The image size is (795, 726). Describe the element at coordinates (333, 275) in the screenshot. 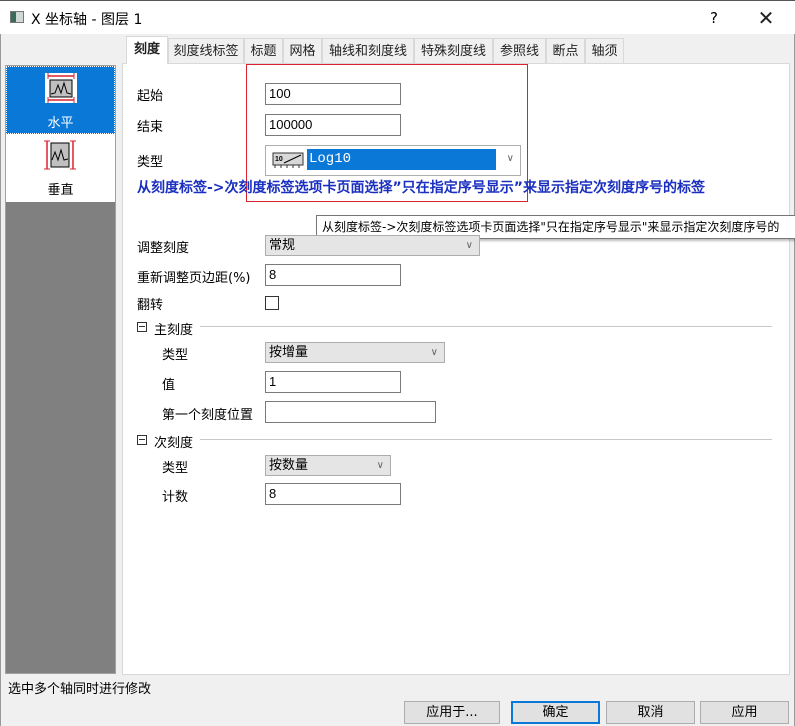

I see `rescale-margin-input: 8` at that location.